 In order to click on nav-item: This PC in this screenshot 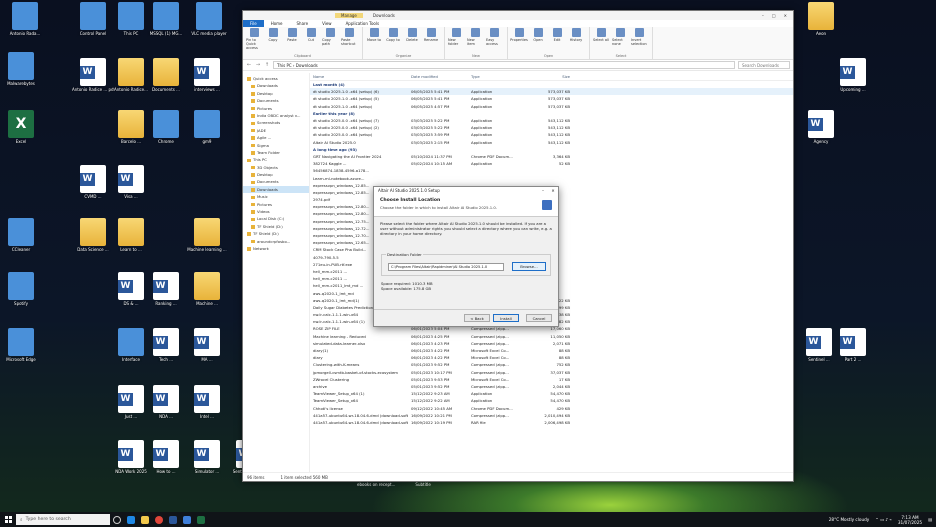, I will do `click(276, 159)`.